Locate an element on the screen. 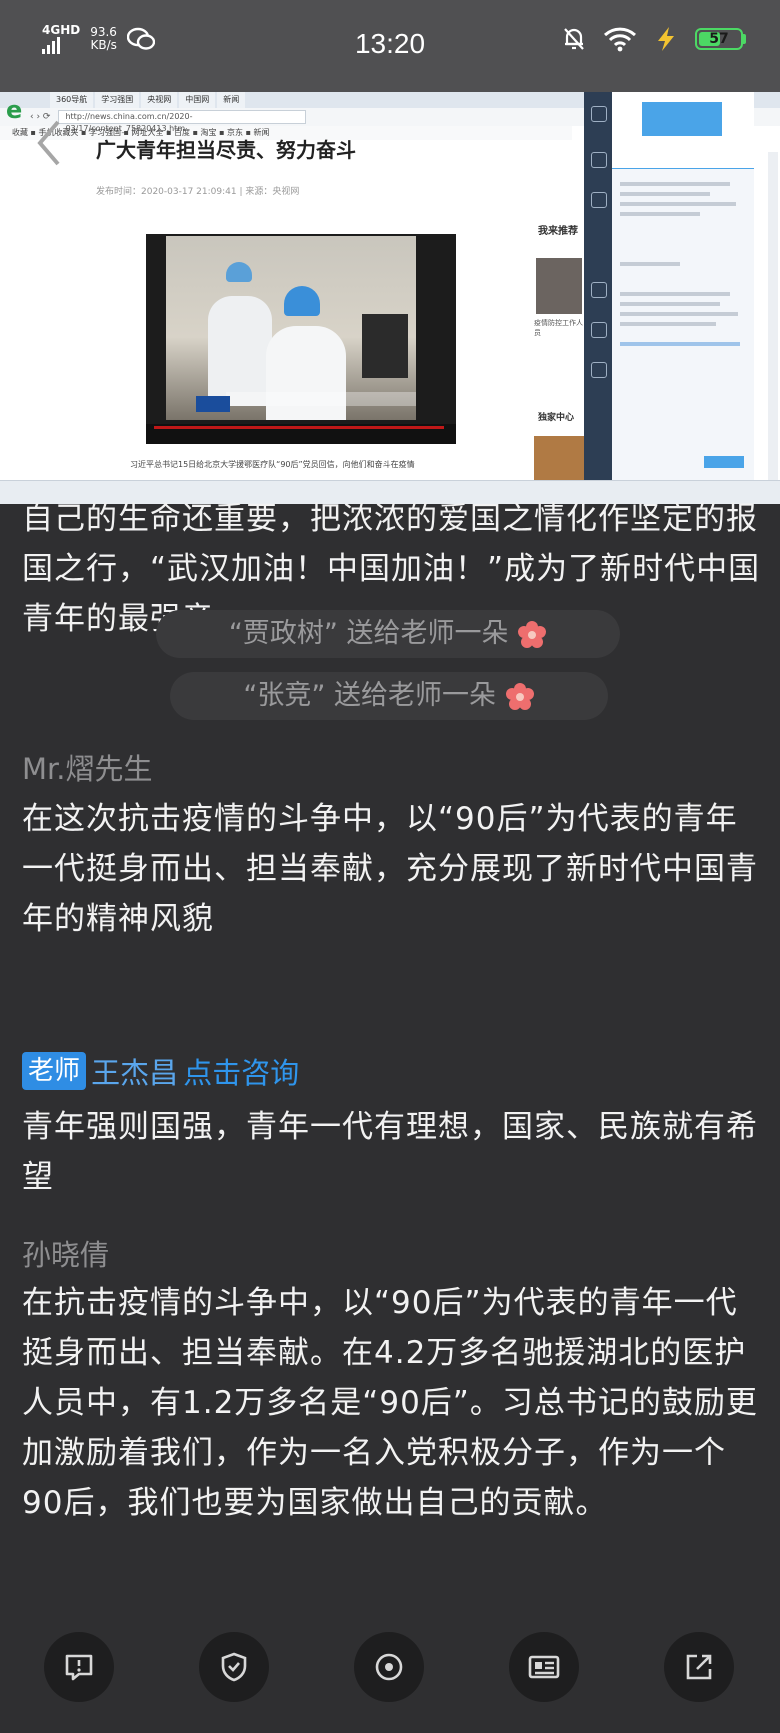  message-sender: Mr.熠先生 is located at coordinates (87, 769).